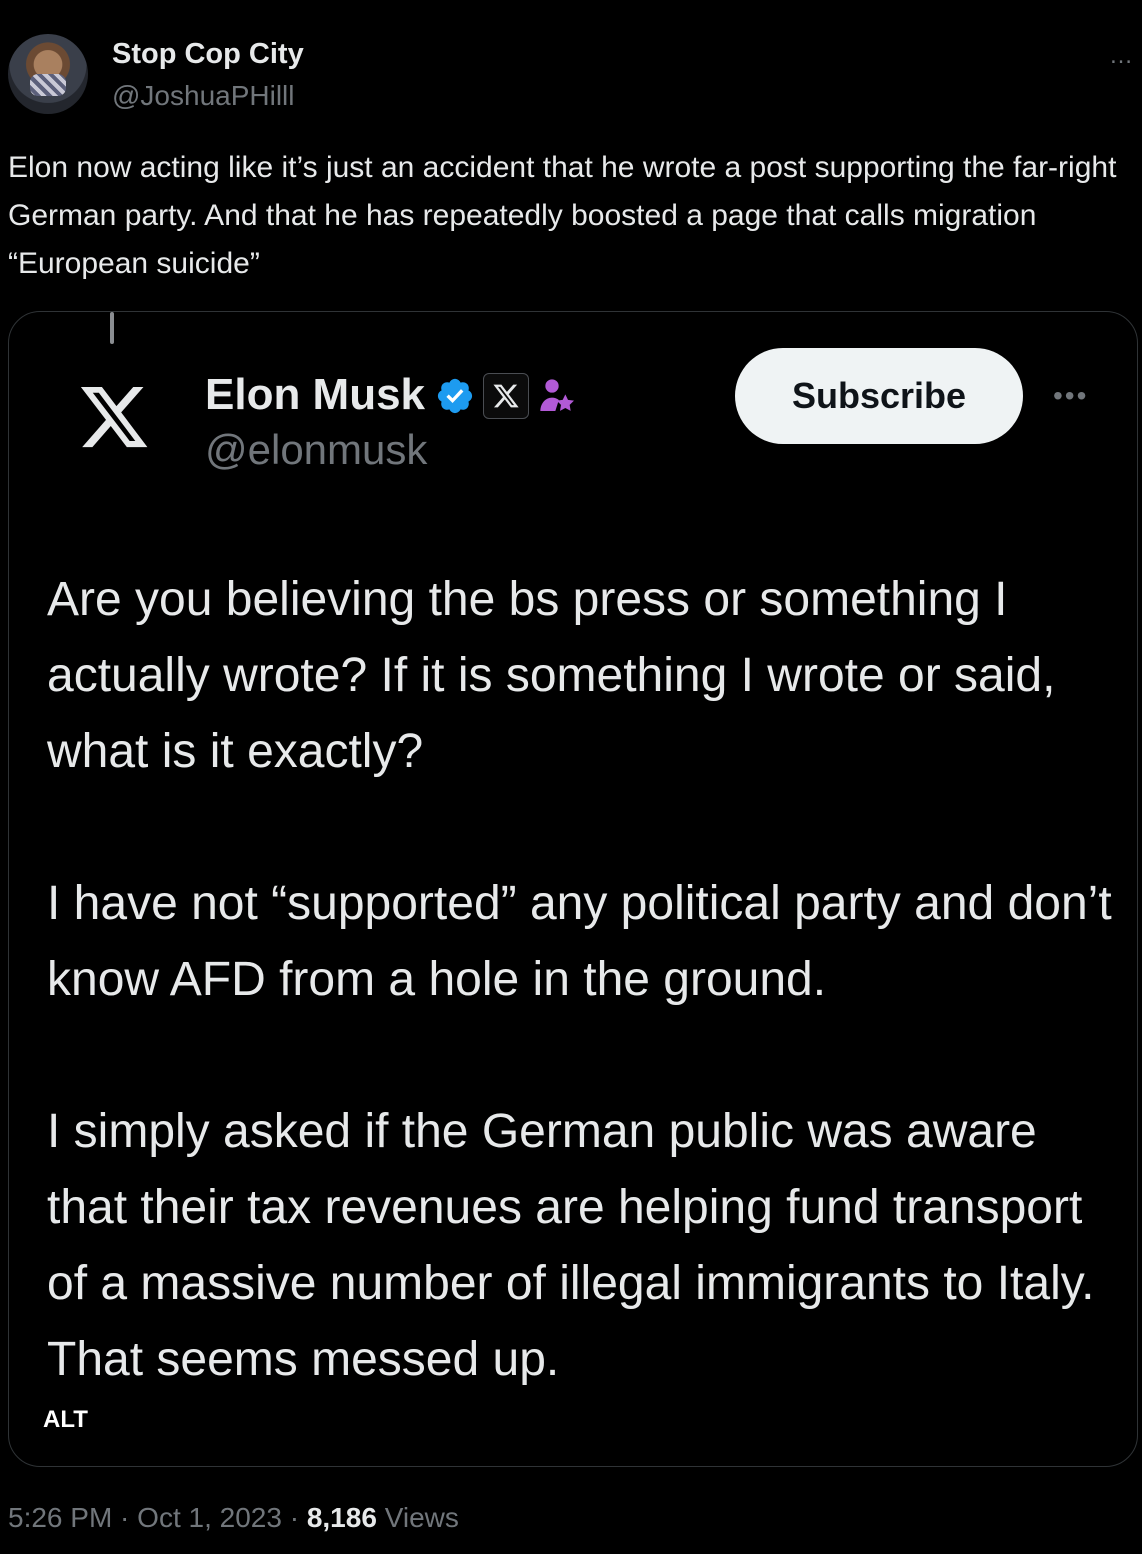 The height and width of the screenshot is (1554, 1142). What do you see at coordinates (879, 396) in the screenshot?
I see `subscribe-button: Subscribe` at bounding box center [879, 396].